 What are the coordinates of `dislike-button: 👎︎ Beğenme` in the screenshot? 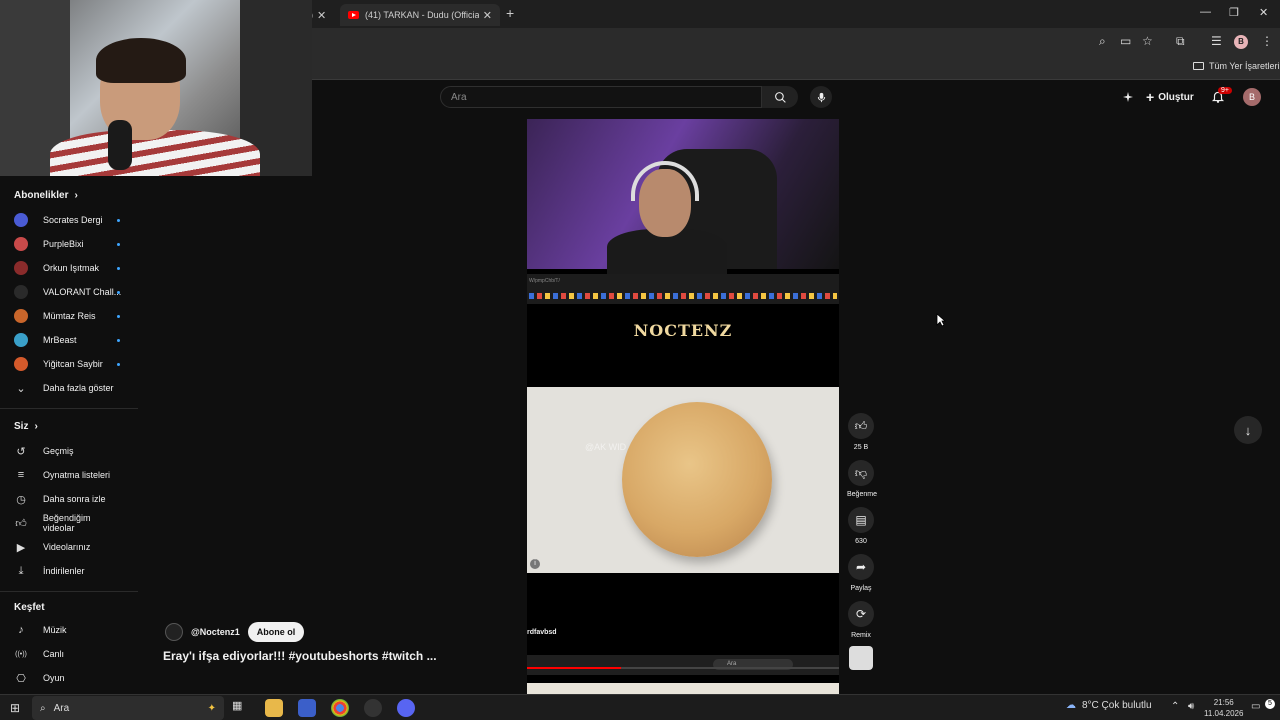 It's located at (862, 479).